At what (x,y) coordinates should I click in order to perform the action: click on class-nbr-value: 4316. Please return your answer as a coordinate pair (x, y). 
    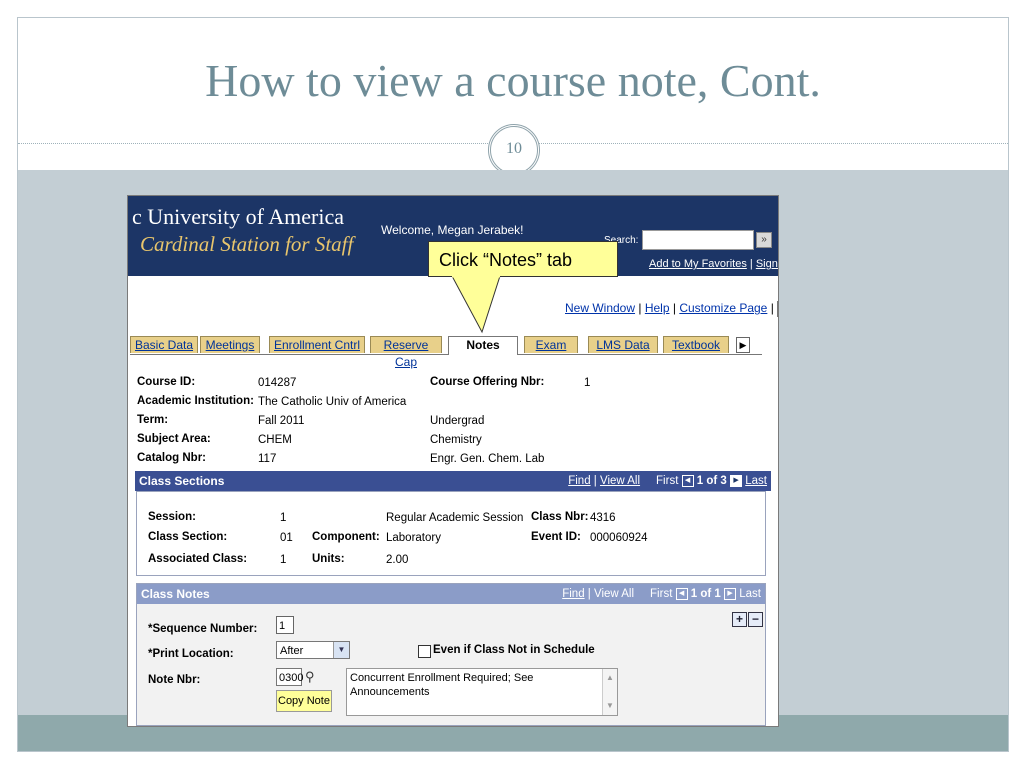
    Looking at the image, I should click on (603, 518).